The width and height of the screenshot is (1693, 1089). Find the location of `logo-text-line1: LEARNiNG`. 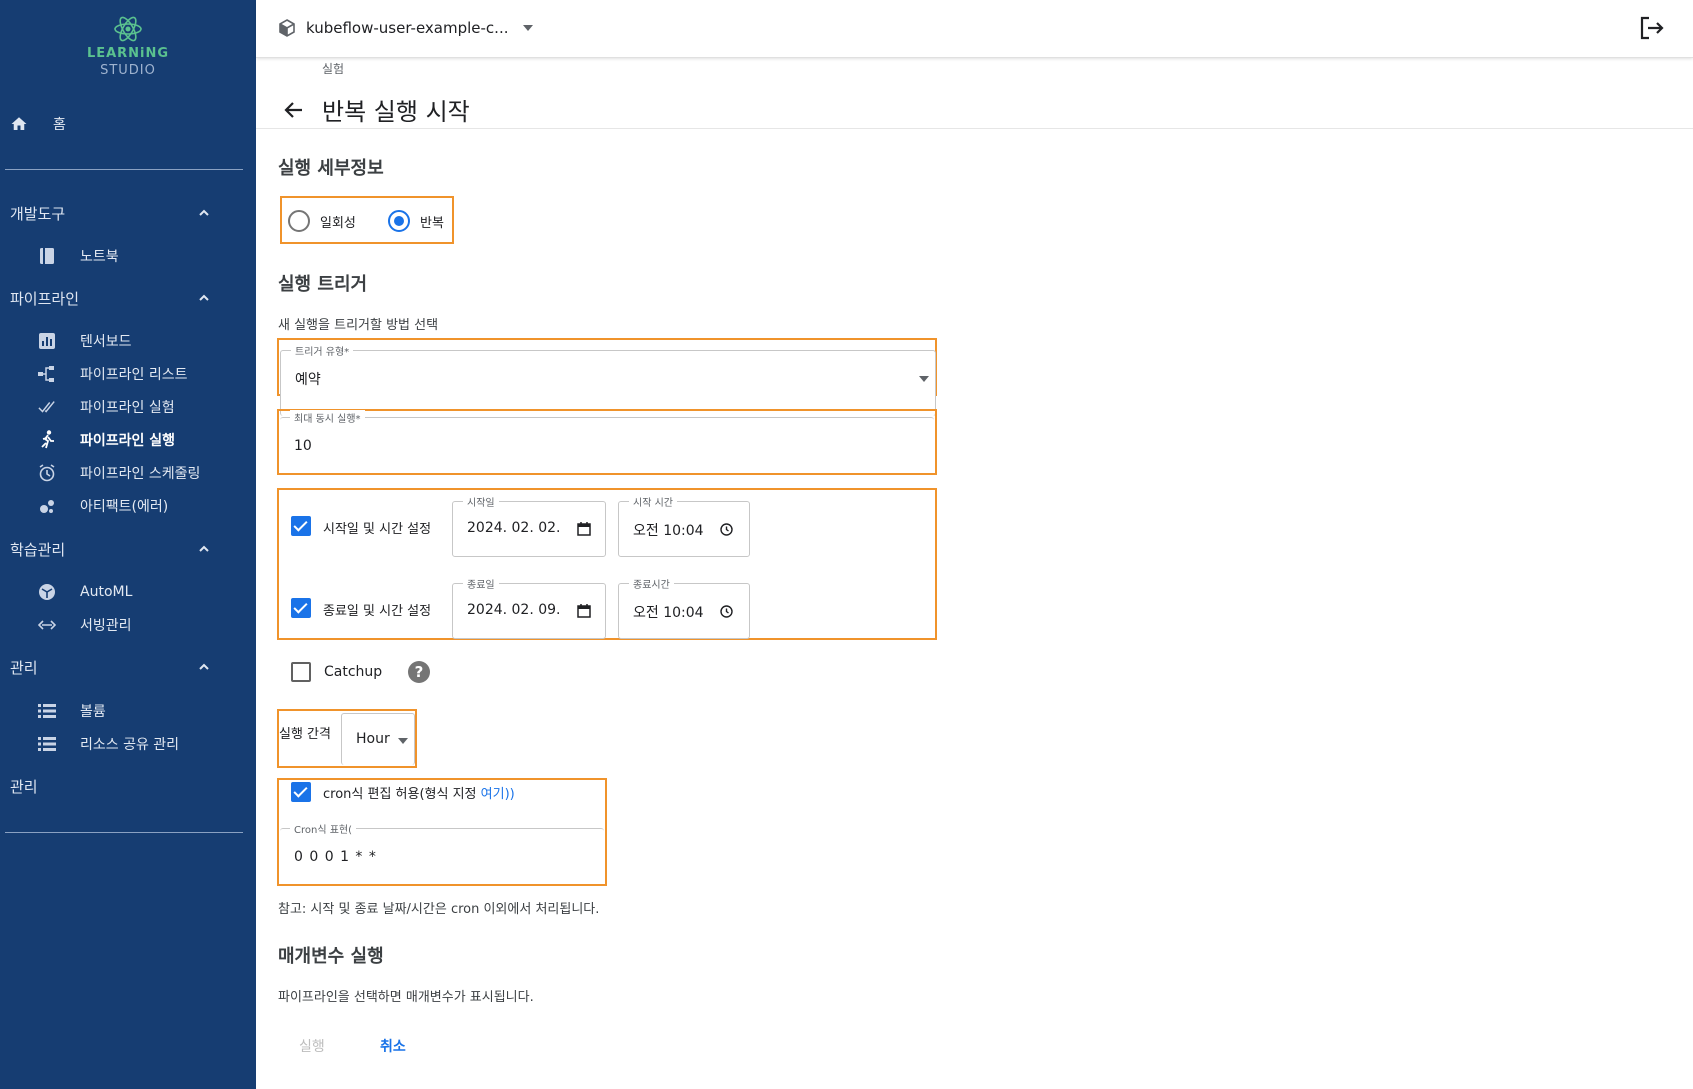

logo-text-line1: LEARNiNG is located at coordinates (128, 53).